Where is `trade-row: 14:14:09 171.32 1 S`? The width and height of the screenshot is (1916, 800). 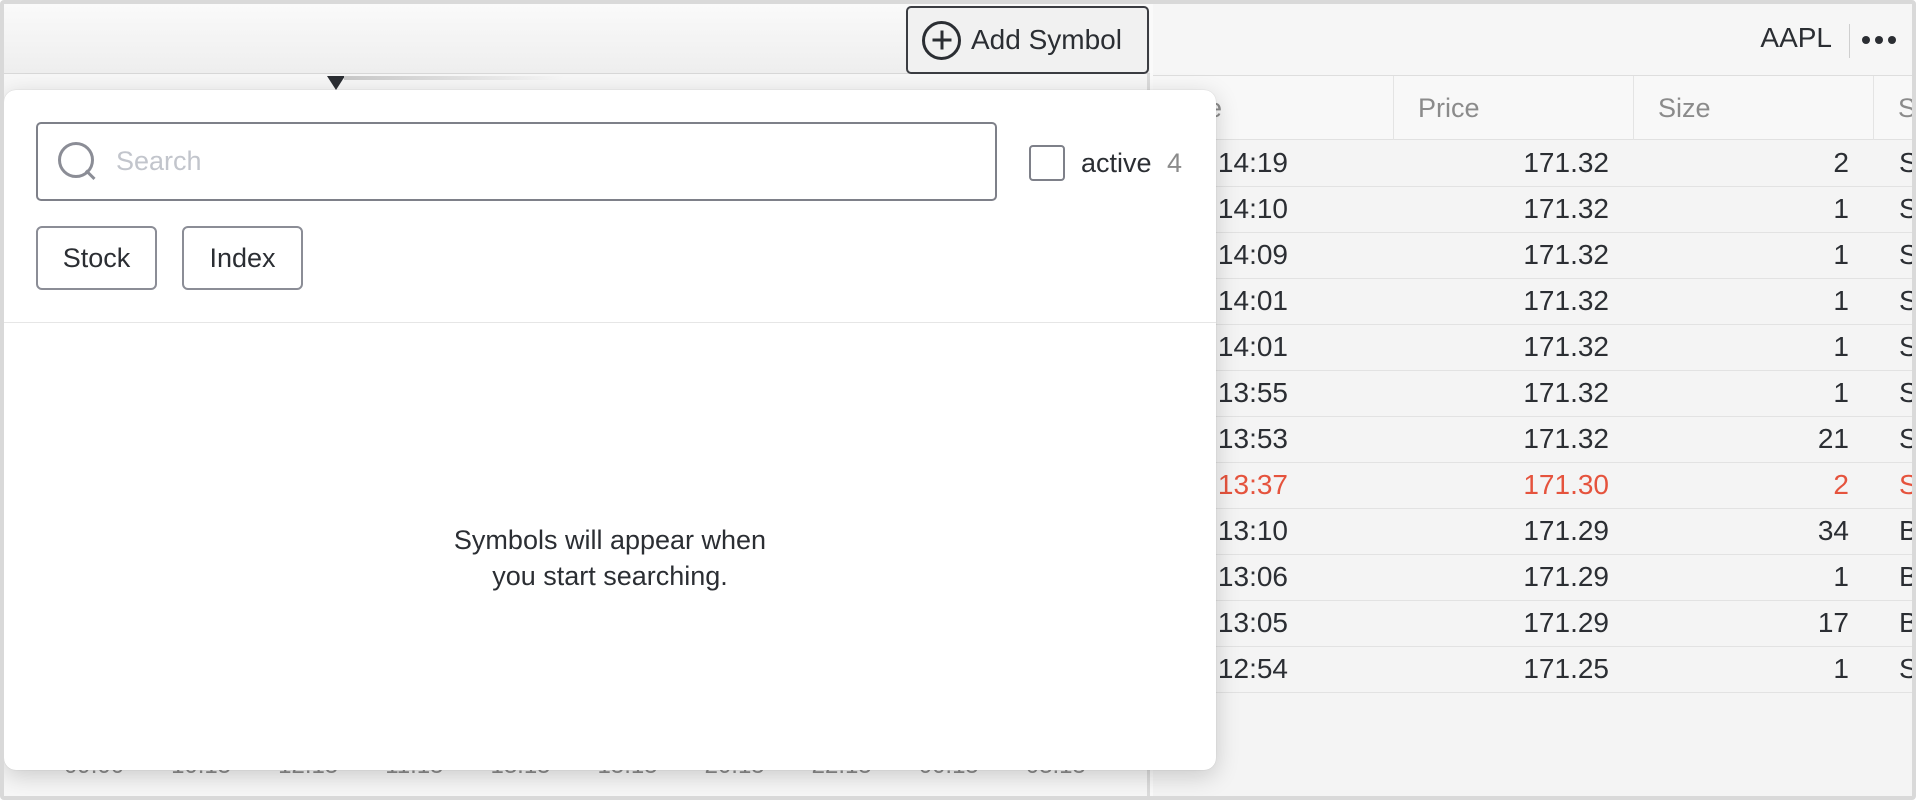 trade-row: 14:14:09 171.32 1 S is located at coordinates (1534, 256).